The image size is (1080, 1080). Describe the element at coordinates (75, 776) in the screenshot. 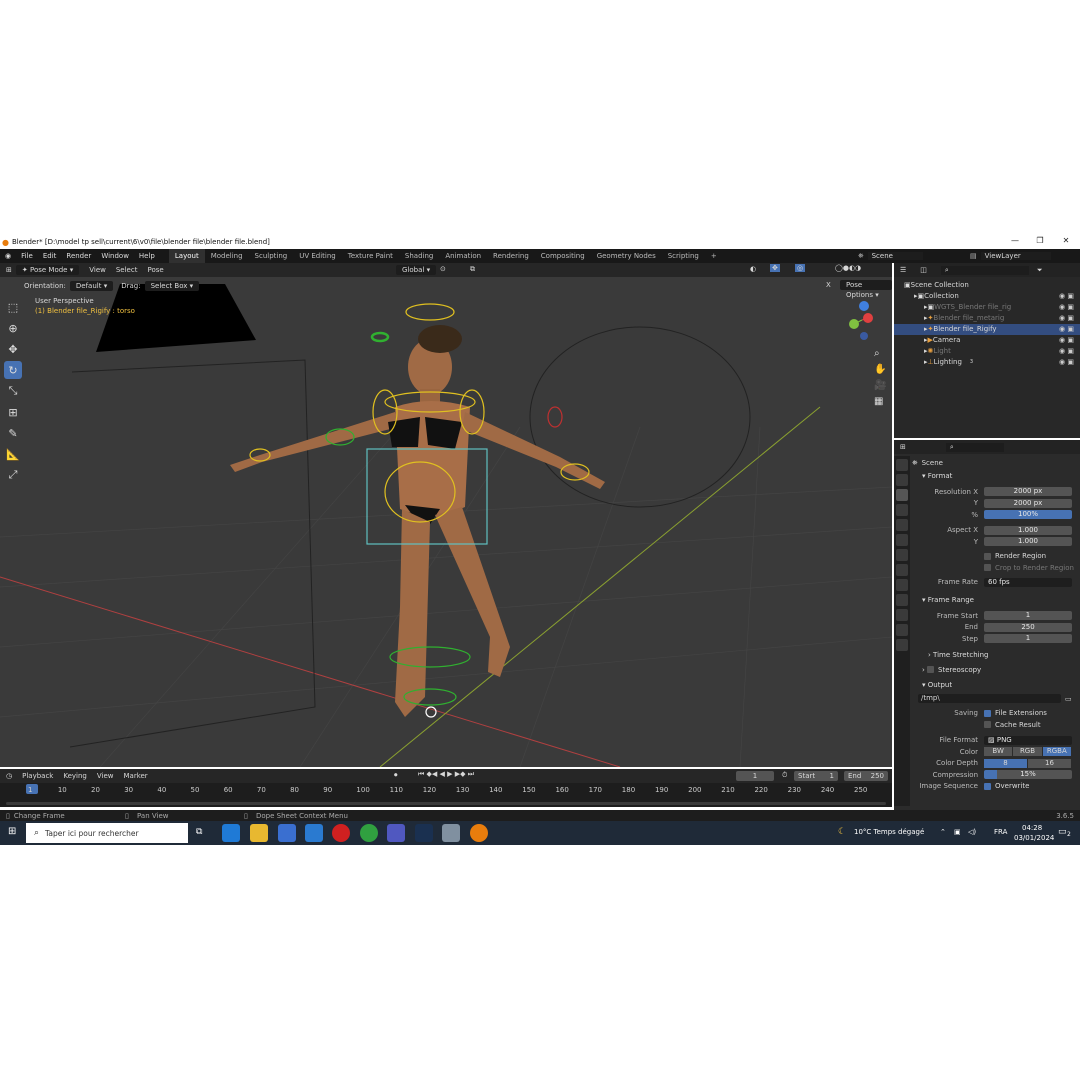

I see `timeline-menu-keying: Keying` at that location.